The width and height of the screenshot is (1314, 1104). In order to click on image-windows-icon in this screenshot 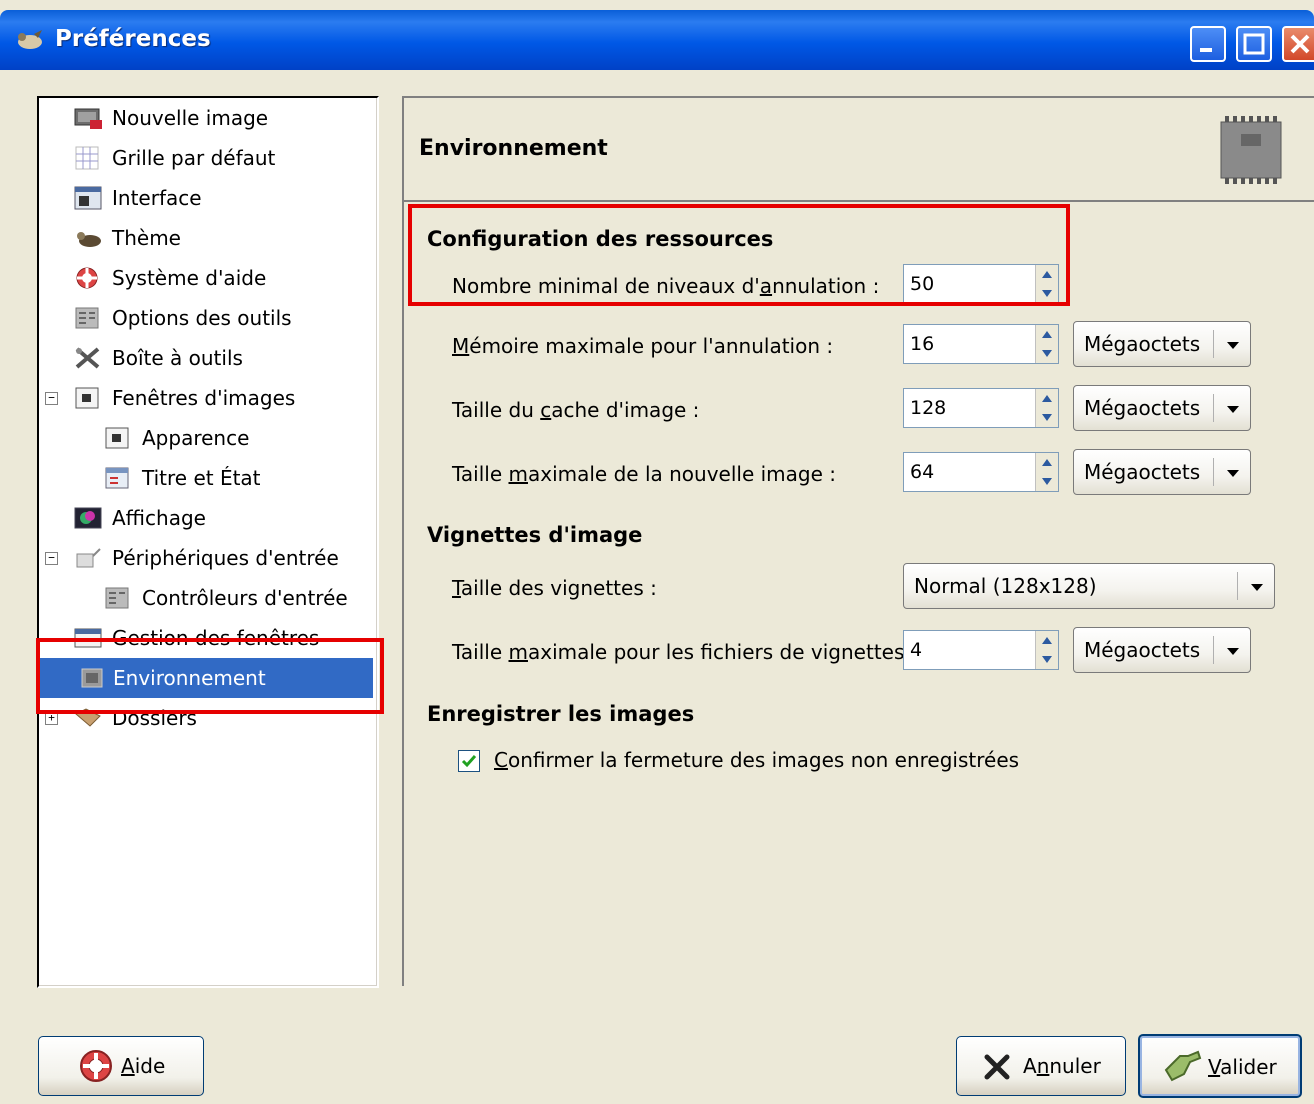, I will do `click(87, 398)`.